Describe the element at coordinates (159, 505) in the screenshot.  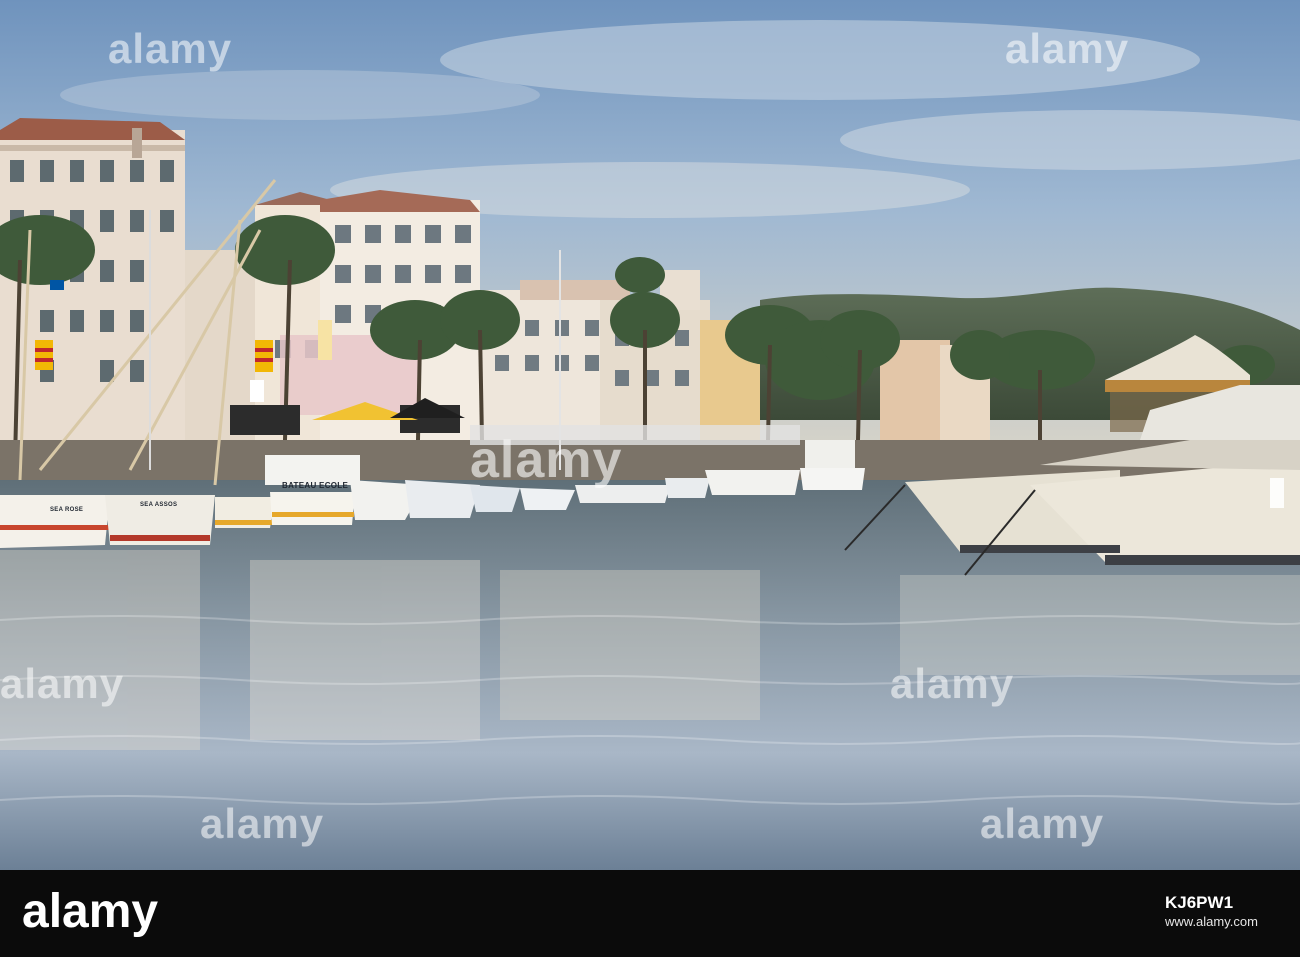
I see `boat-label-sea-2: SEA ASSOS` at that location.